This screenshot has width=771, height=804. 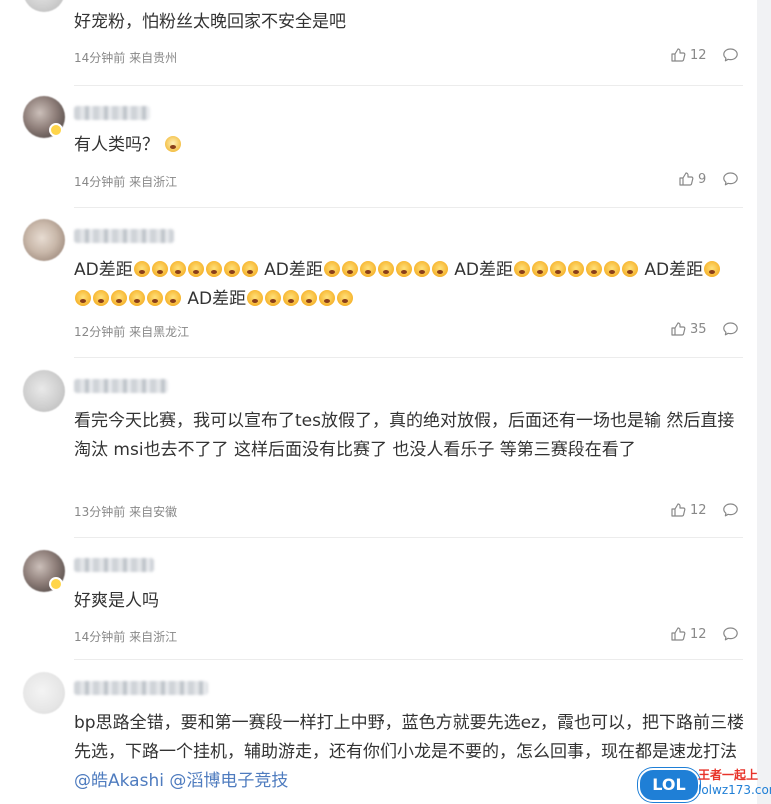 I want to click on watermark-badge: LOL, so click(x=669, y=785).